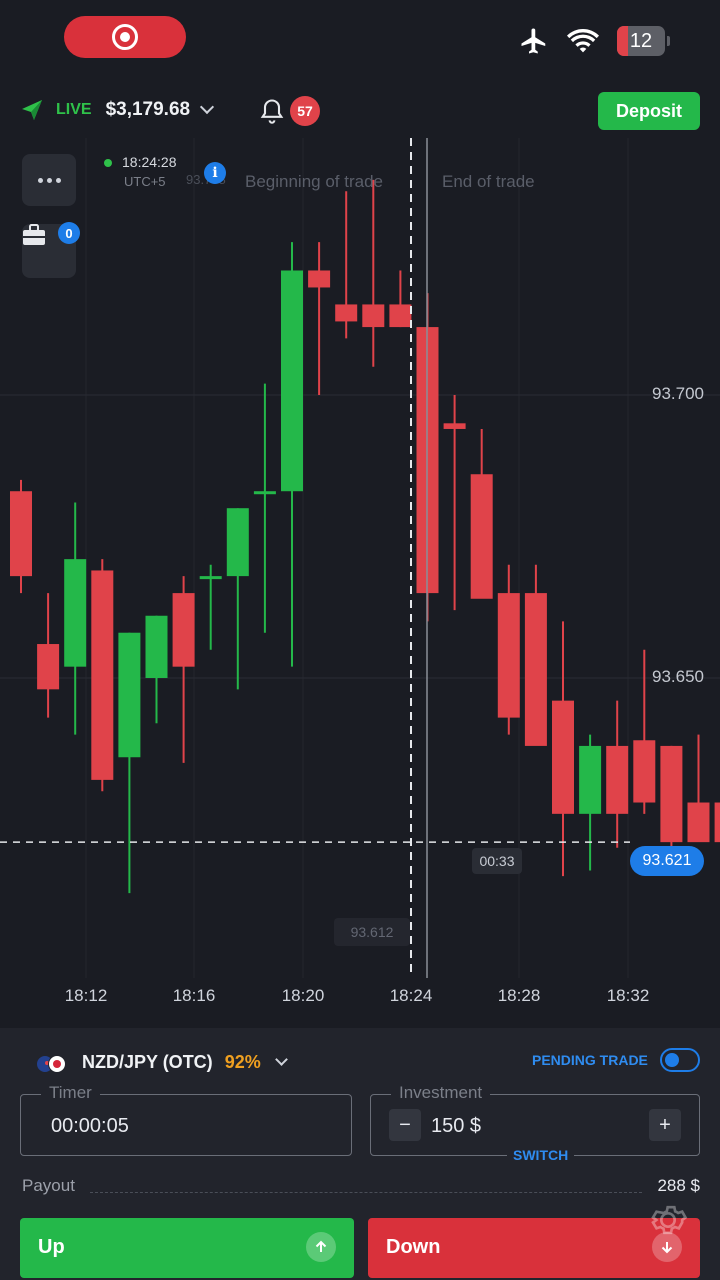  I want to click on deposit-button: Deposit, so click(649, 111).